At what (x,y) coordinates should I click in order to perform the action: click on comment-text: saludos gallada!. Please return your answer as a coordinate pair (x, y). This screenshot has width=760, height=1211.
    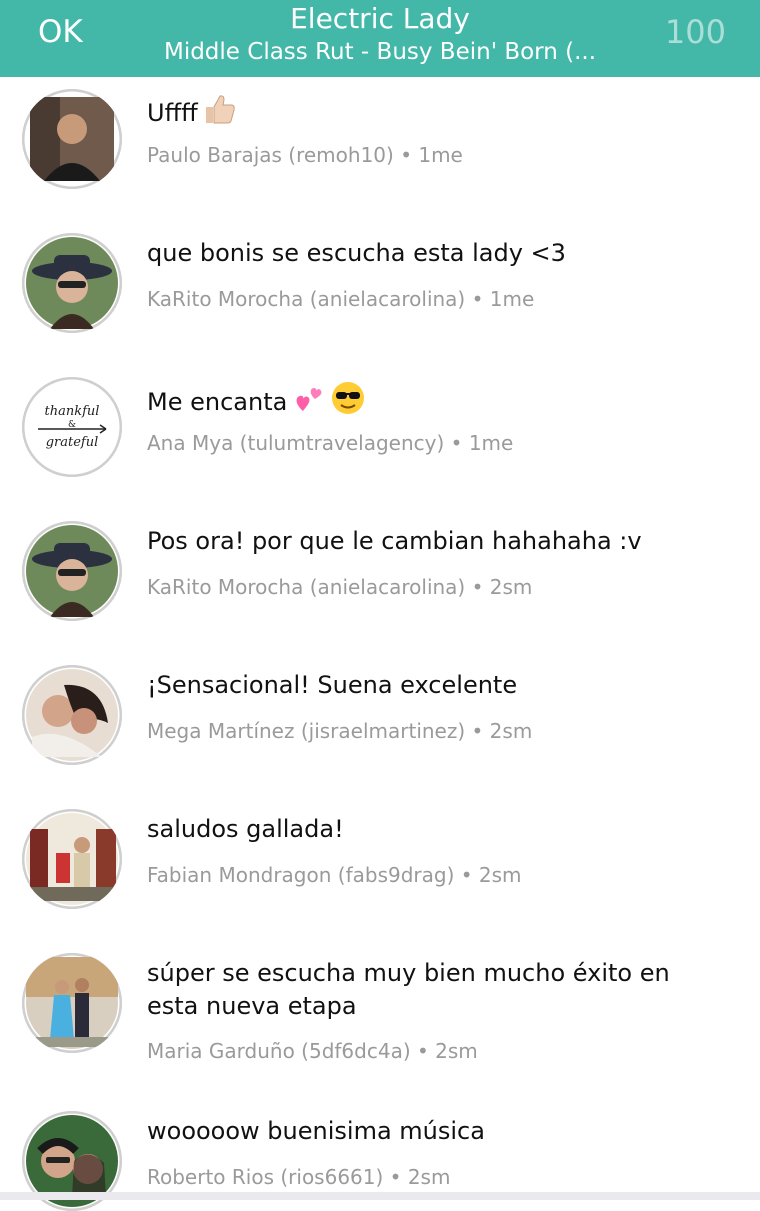
    Looking at the image, I should click on (245, 829).